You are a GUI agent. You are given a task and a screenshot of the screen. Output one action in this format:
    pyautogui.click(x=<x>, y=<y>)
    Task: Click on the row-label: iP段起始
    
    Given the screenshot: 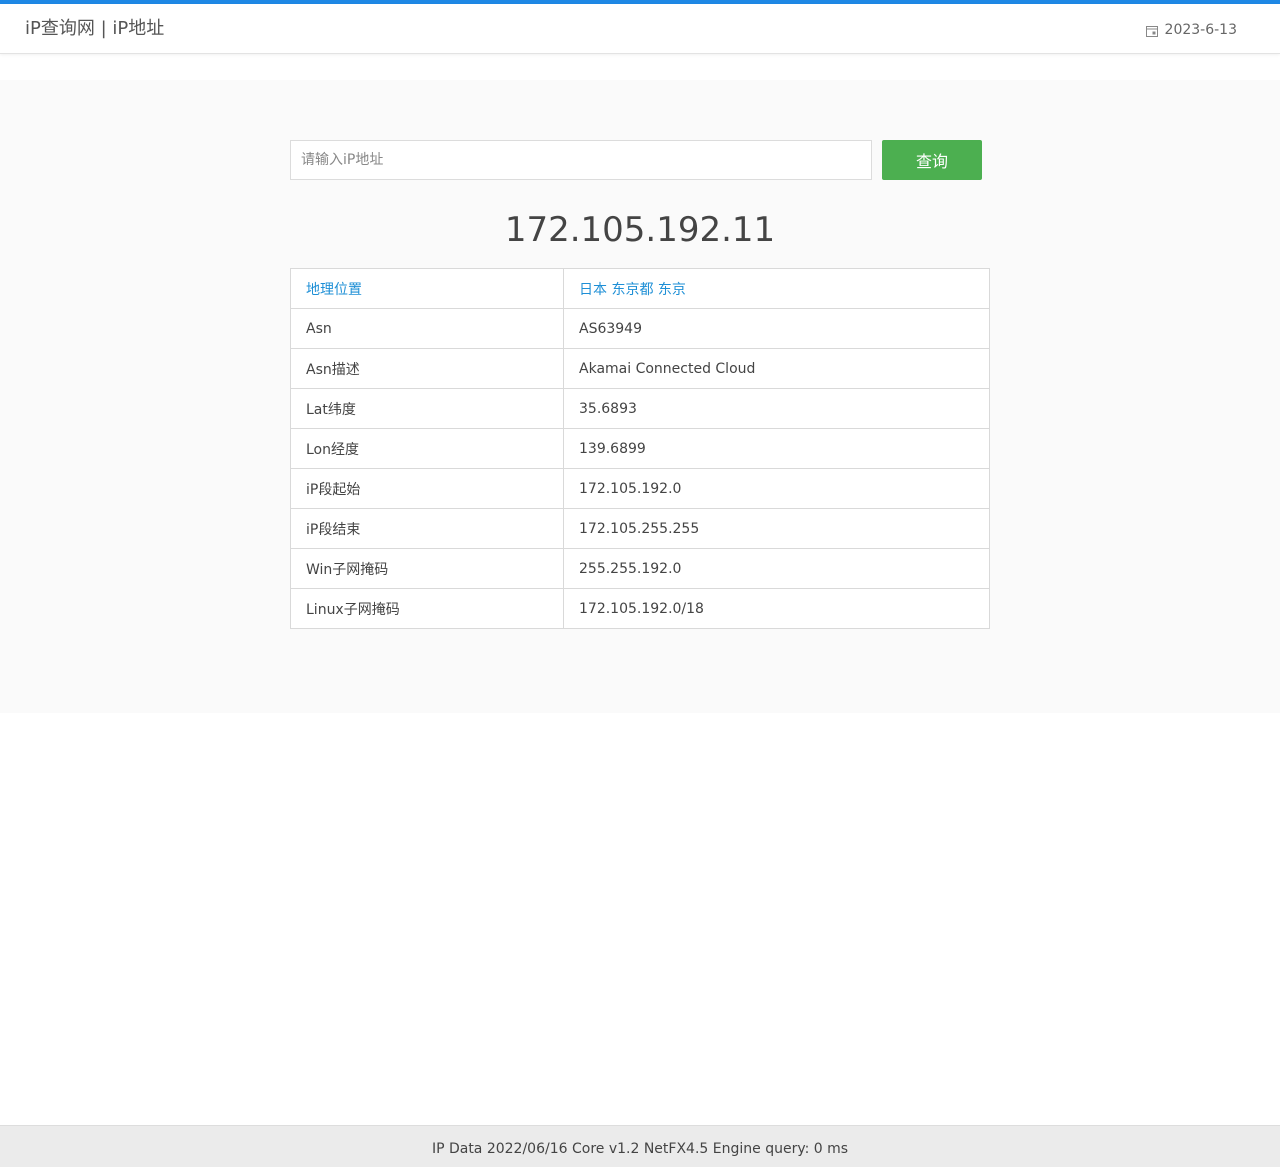 What is the action you would take?
    pyautogui.click(x=427, y=488)
    